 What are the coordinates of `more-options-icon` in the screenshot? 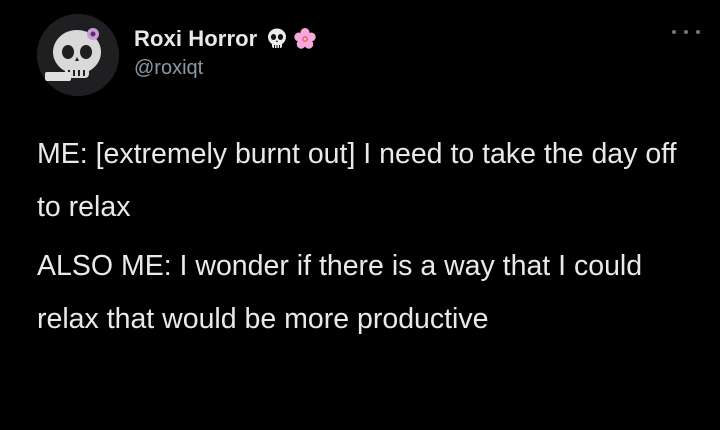 It's located at (686, 32).